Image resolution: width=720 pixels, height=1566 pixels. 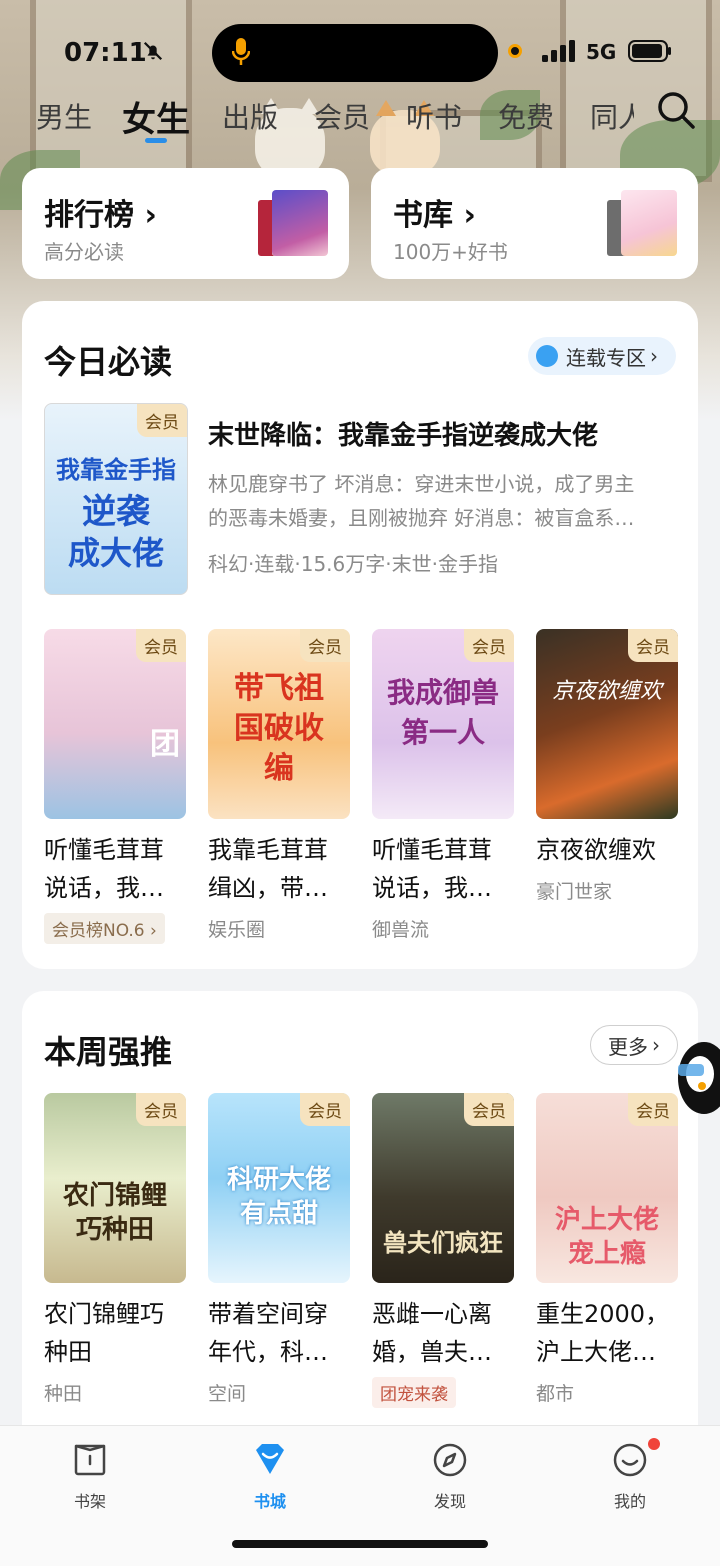 What do you see at coordinates (105, 53) in the screenshot?
I see `status-time: 07:11` at bounding box center [105, 53].